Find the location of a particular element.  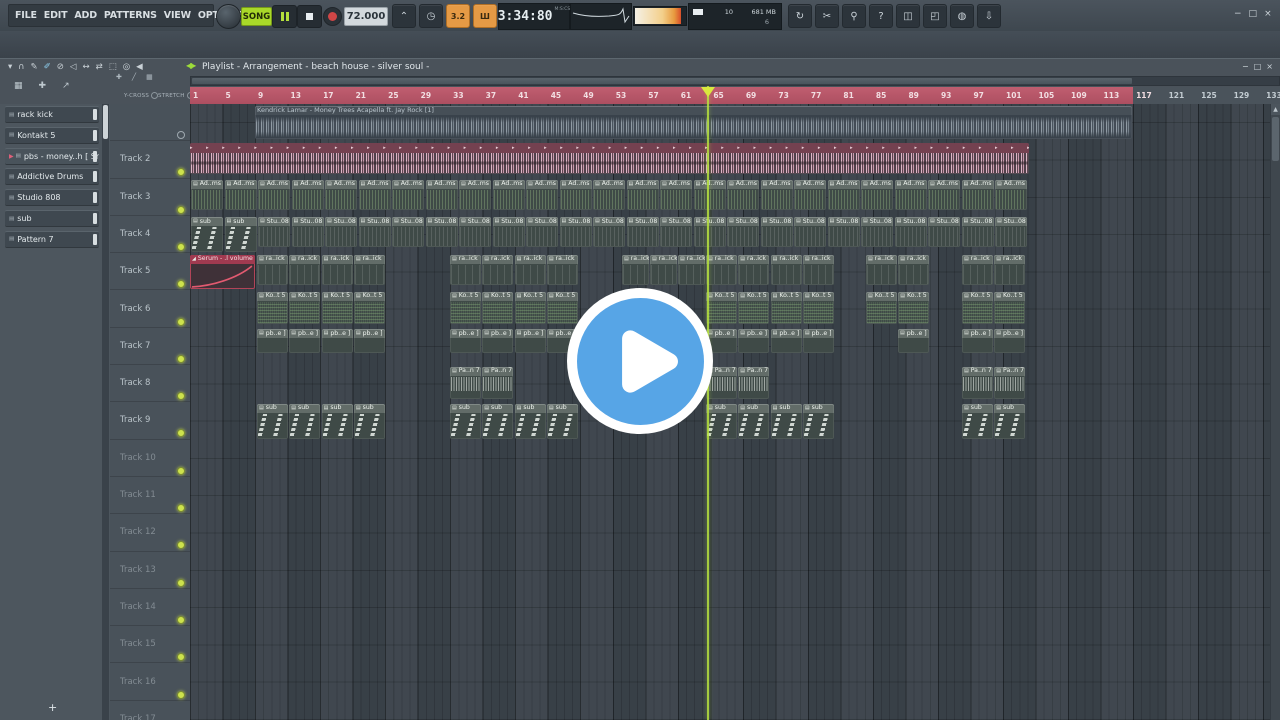

track-header: Track 5 is located at coordinates (150, 272).